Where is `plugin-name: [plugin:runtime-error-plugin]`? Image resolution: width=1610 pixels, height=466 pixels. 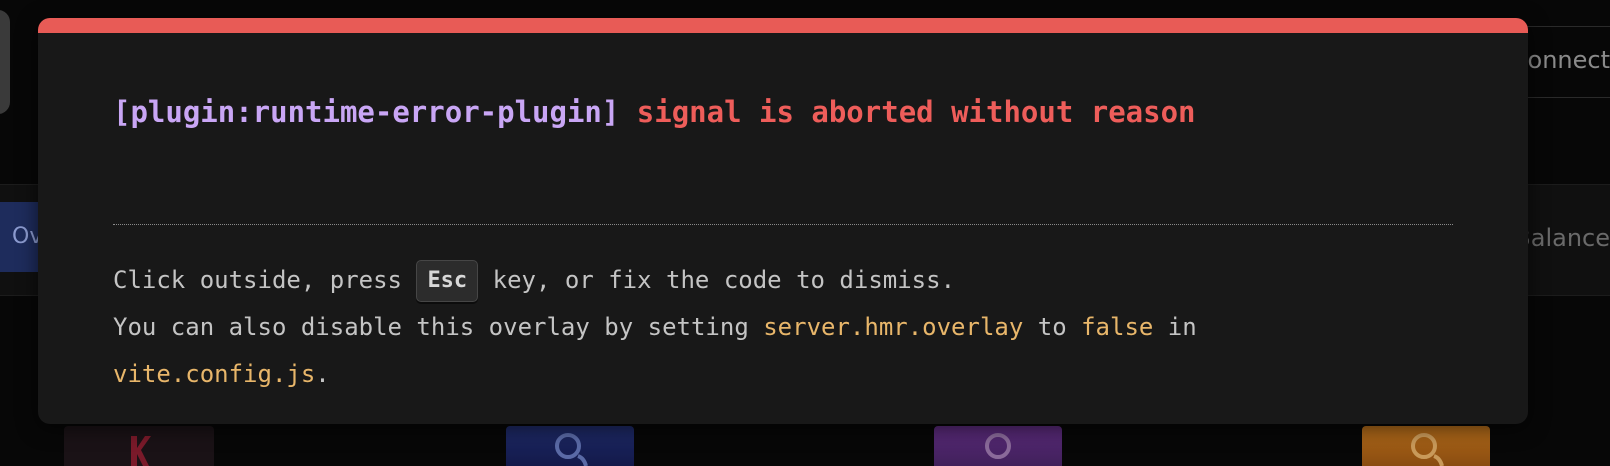 plugin-name: [plugin:runtime-error-plugin] is located at coordinates (366, 112).